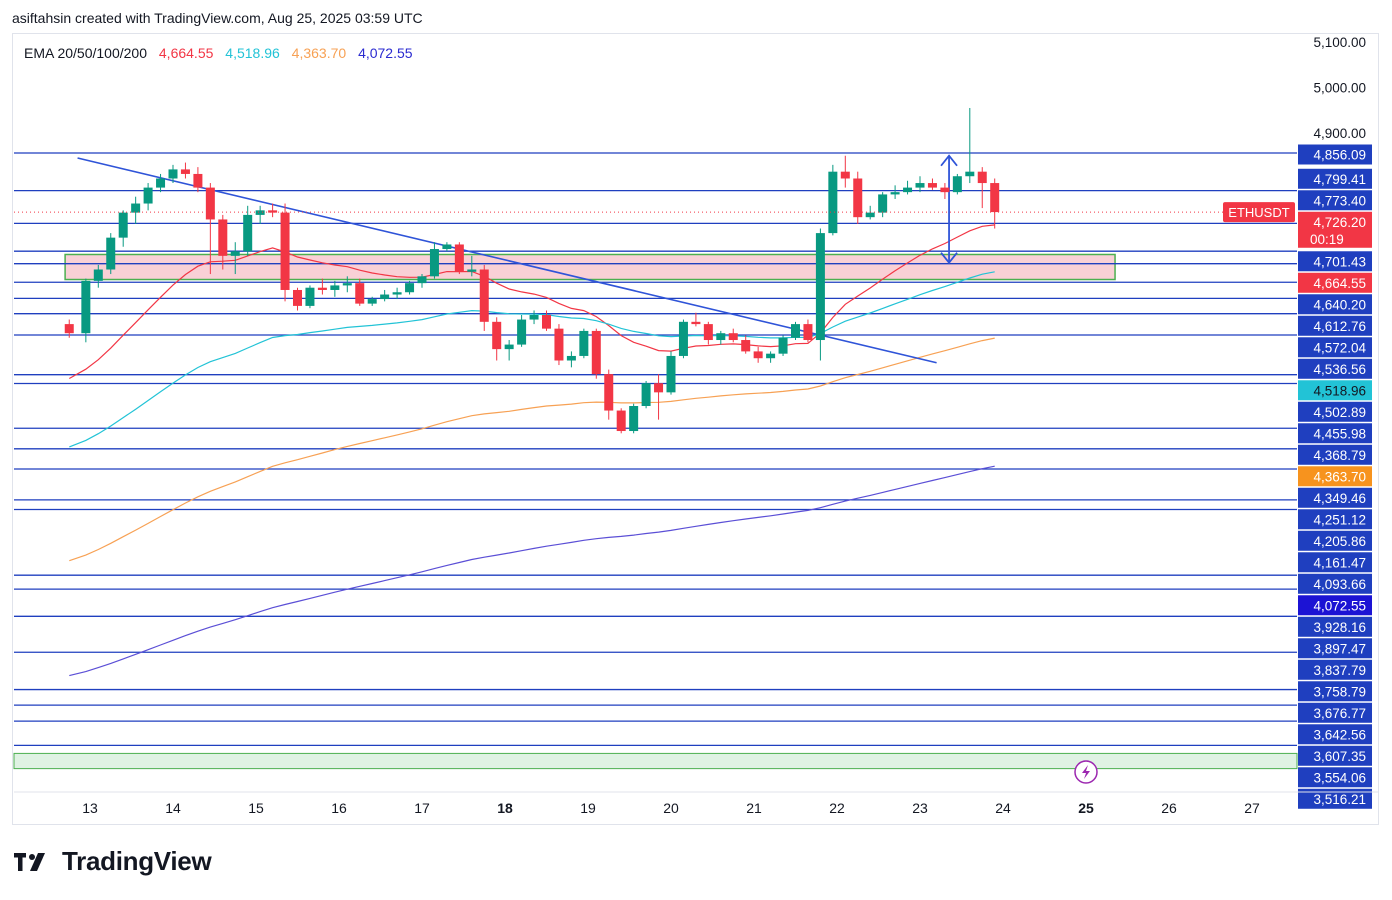 This screenshot has width=1392, height=900. Describe the element at coordinates (385, 53) in the screenshot. I see `ema200-legend-value: 4,072.55` at that location.